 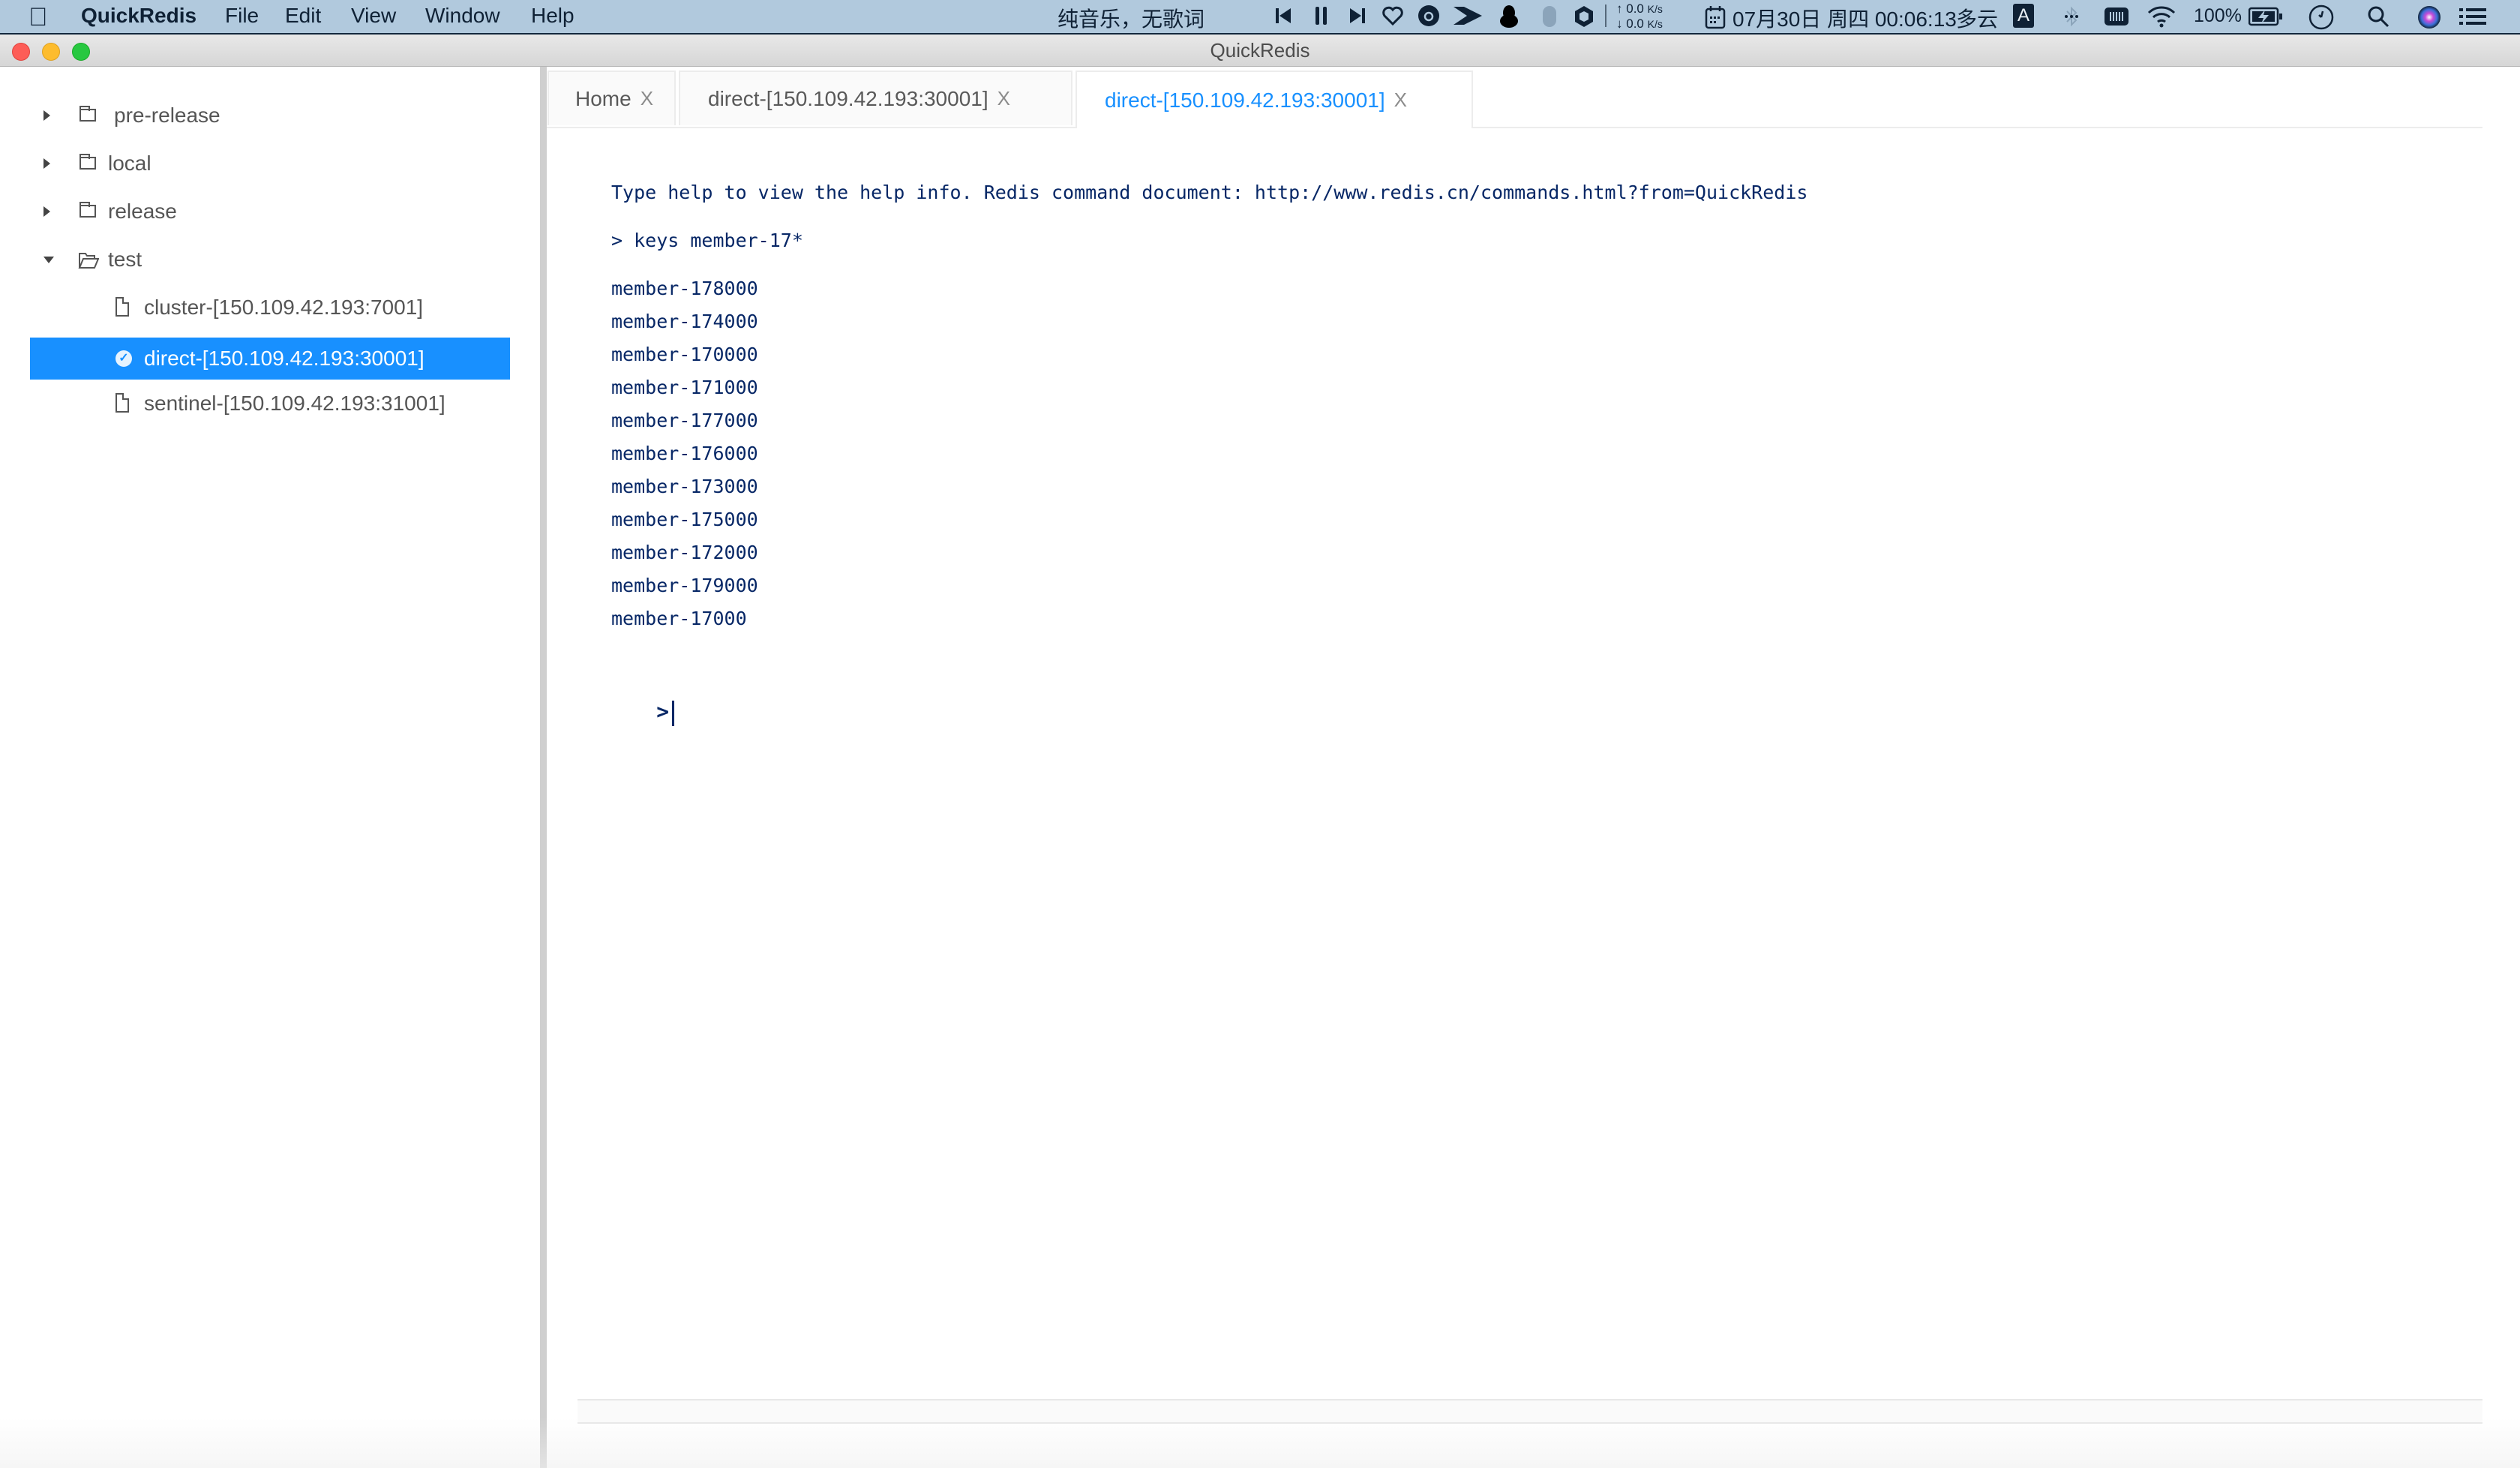 I want to click on tab-label: Home, so click(x=603, y=98).